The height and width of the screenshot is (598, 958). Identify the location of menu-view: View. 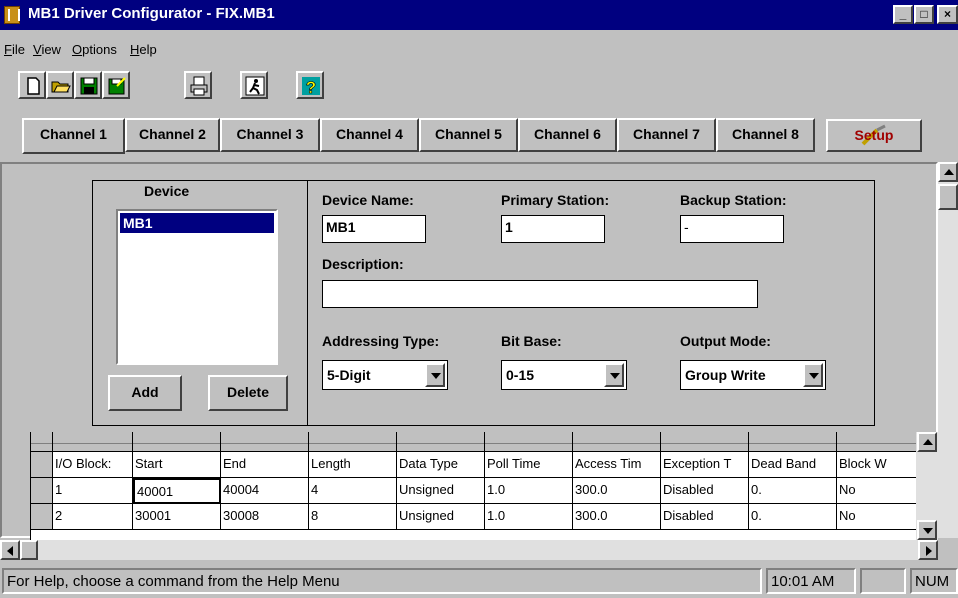
(47, 49).